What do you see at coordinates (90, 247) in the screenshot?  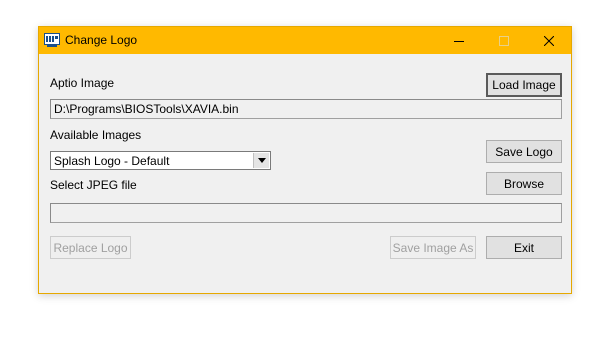 I see `replace-logo-button: Replace Logo` at bounding box center [90, 247].